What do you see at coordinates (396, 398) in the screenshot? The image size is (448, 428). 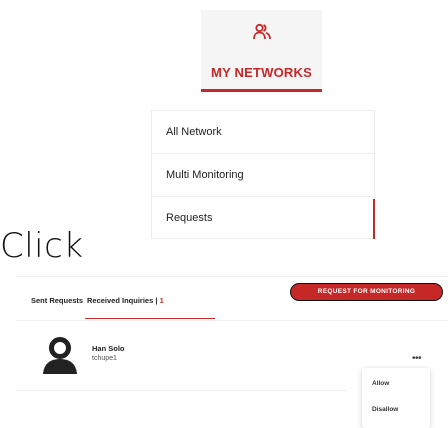 I see `row-actions-dropdown: Allow Disallow` at bounding box center [396, 398].